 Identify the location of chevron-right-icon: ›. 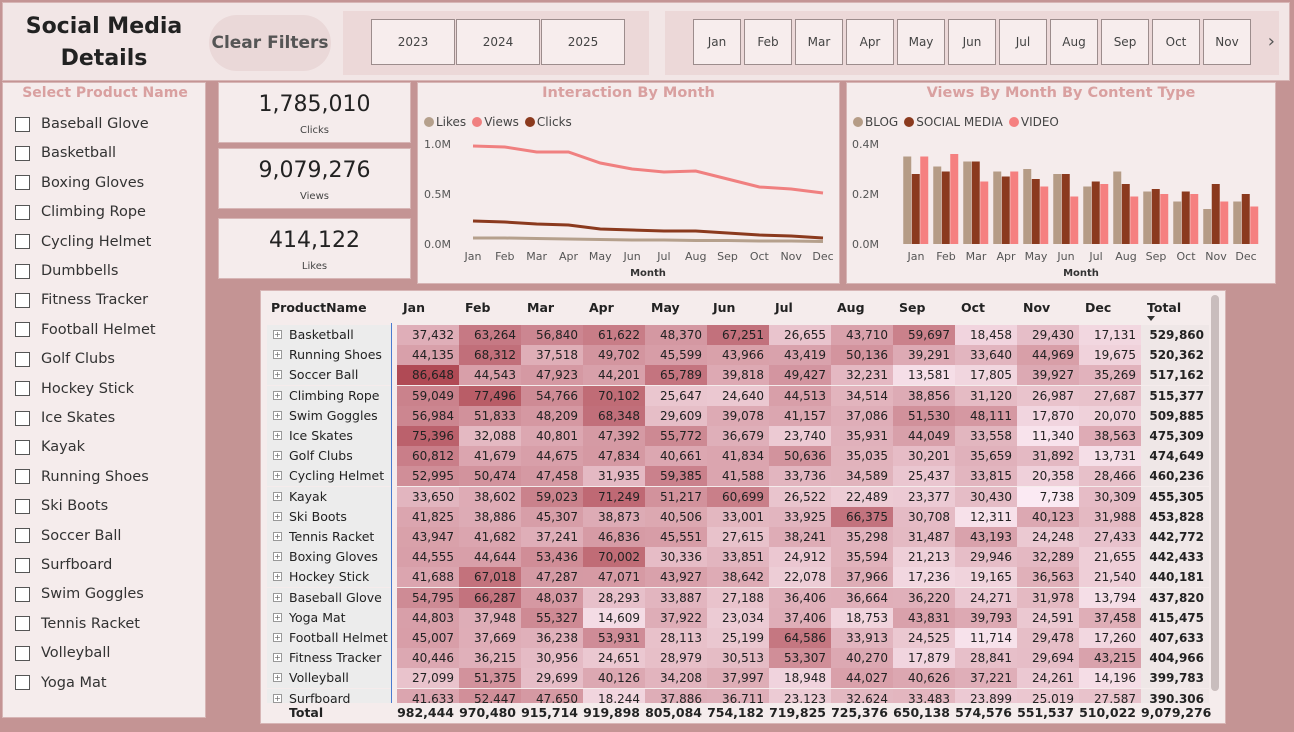
(1271, 41).